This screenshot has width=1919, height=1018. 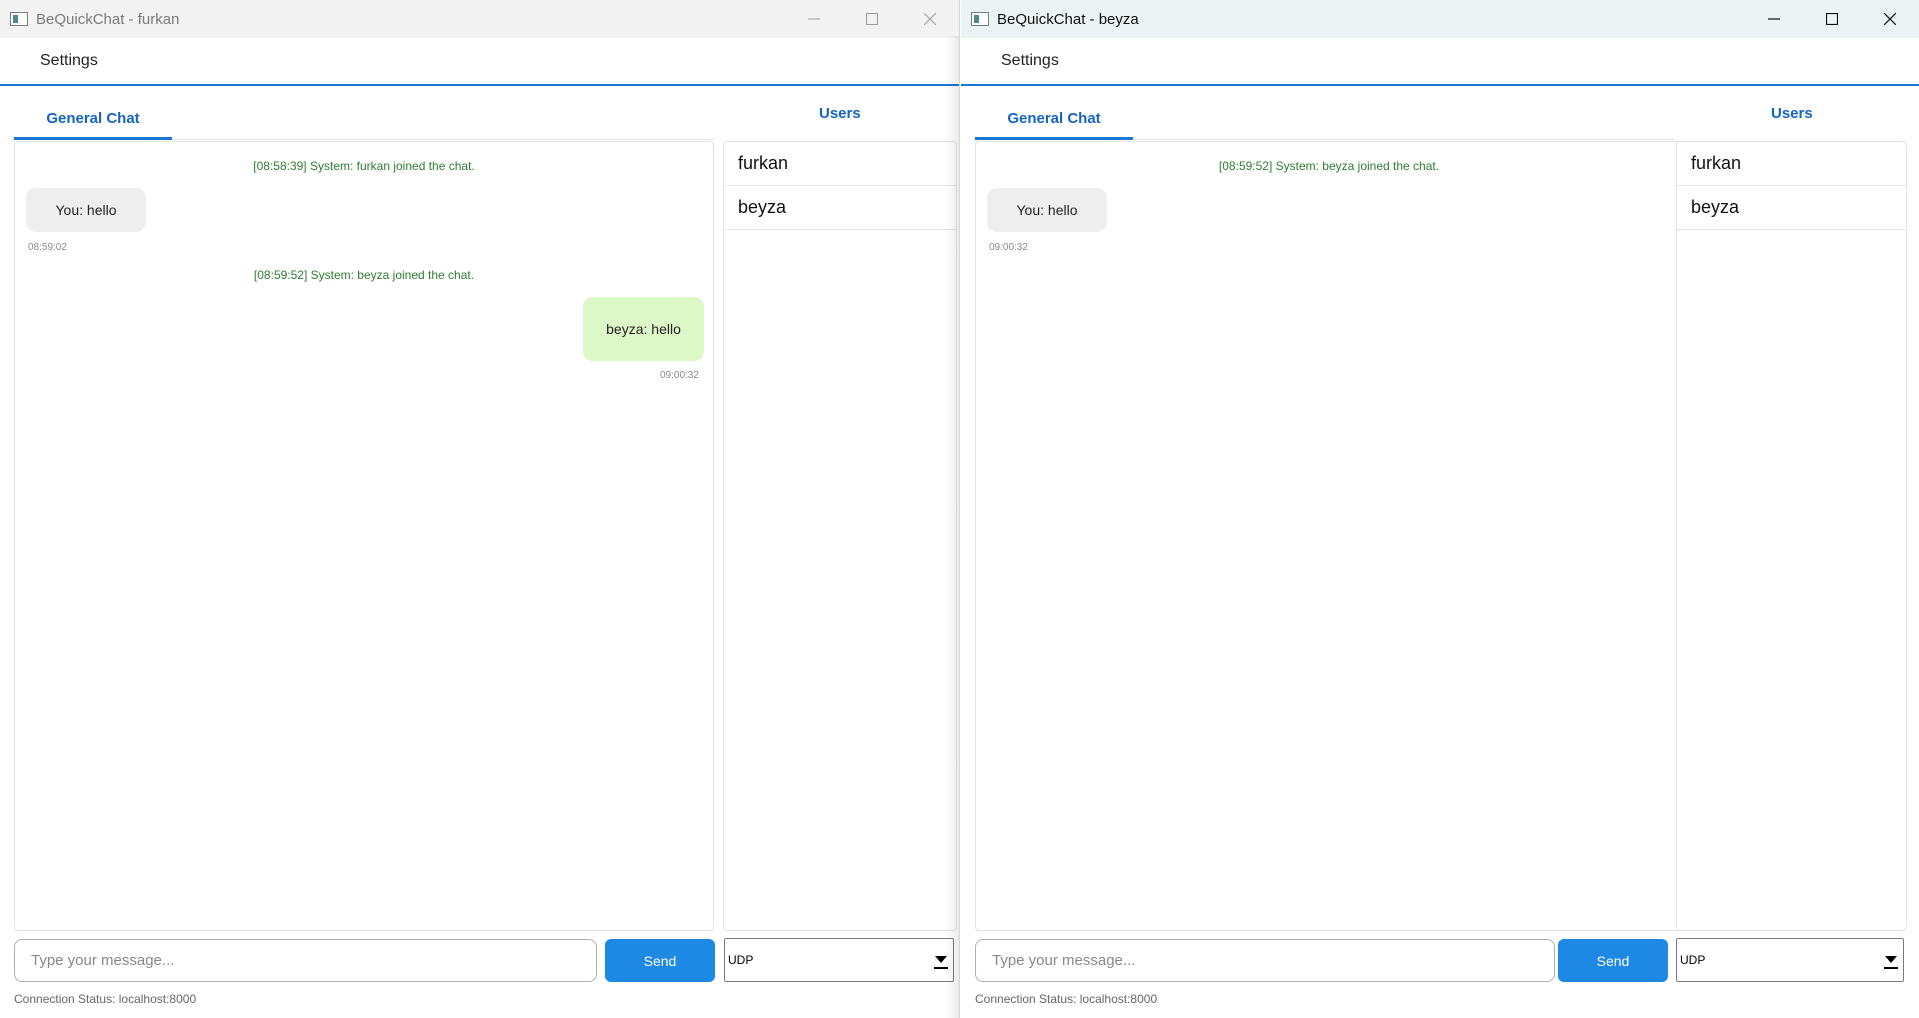 What do you see at coordinates (108, 19) in the screenshot?
I see `window-title: BeQuickChat - furkan` at bounding box center [108, 19].